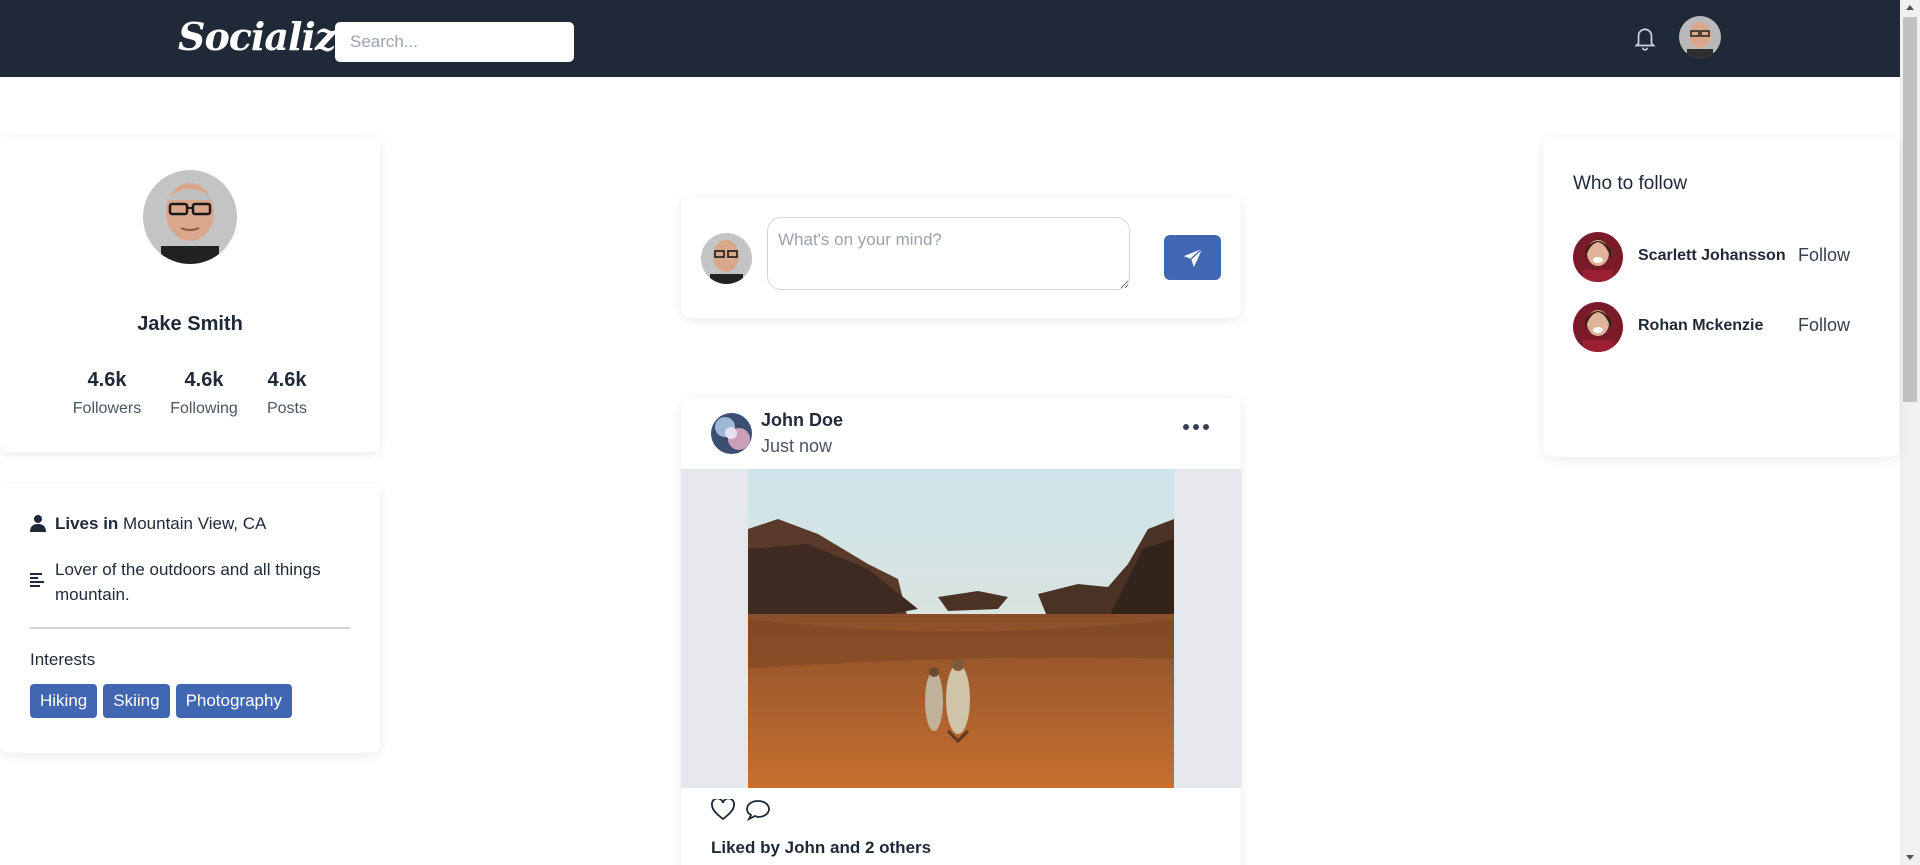 This screenshot has height=865, width=1920. What do you see at coordinates (758, 810) in the screenshot?
I see `comment-icon` at bounding box center [758, 810].